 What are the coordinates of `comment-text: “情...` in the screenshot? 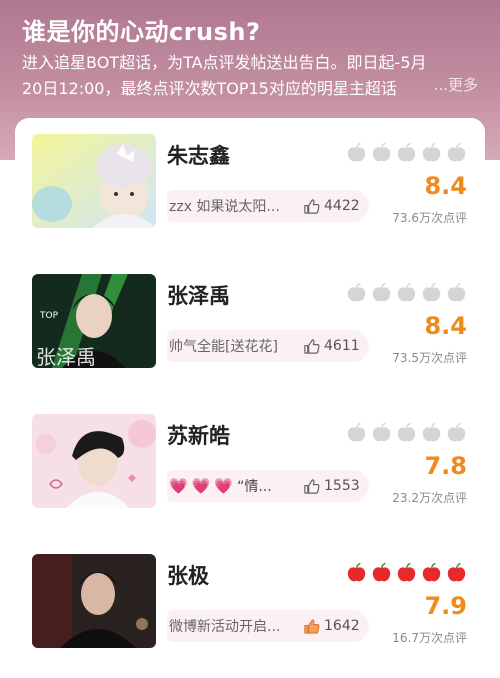 It's located at (254, 487).